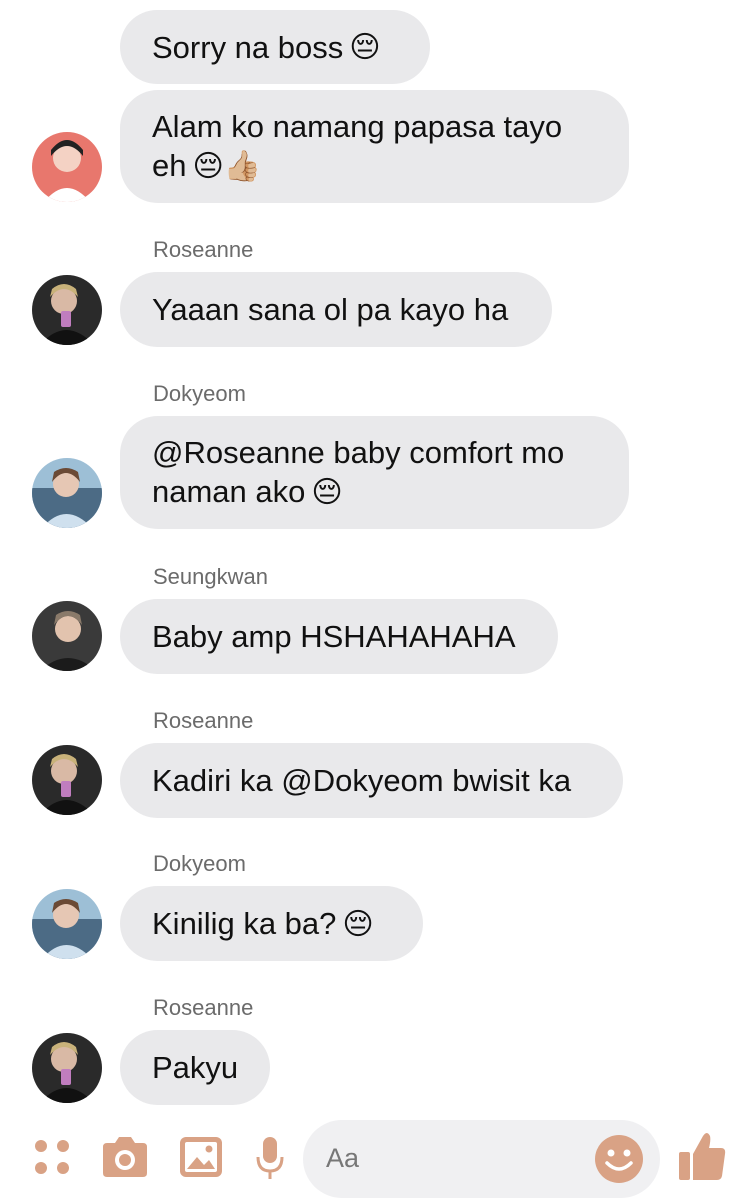 This screenshot has height=1200, width=743. What do you see at coordinates (227, 166) in the screenshot?
I see `emoji-icon: 😔👍🏼` at bounding box center [227, 166].